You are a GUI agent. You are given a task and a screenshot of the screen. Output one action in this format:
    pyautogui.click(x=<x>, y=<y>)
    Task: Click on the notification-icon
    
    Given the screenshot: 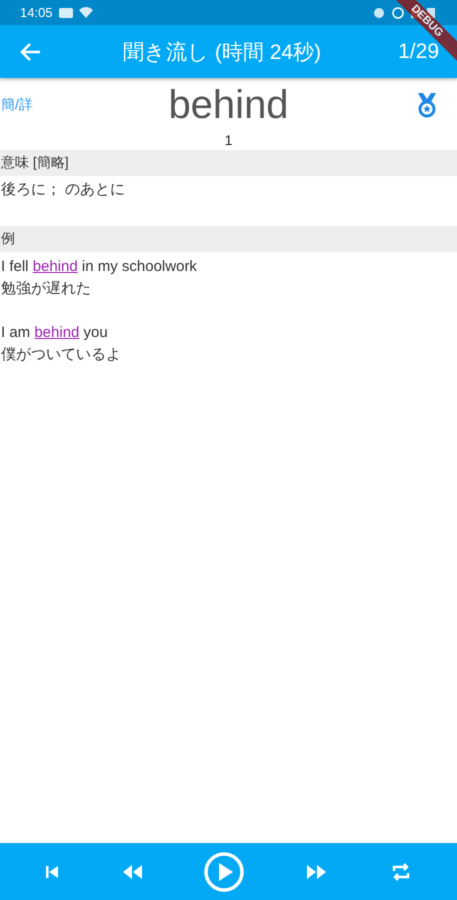 What is the action you would take?
    pyautogui.click(x=65, y=13)
    